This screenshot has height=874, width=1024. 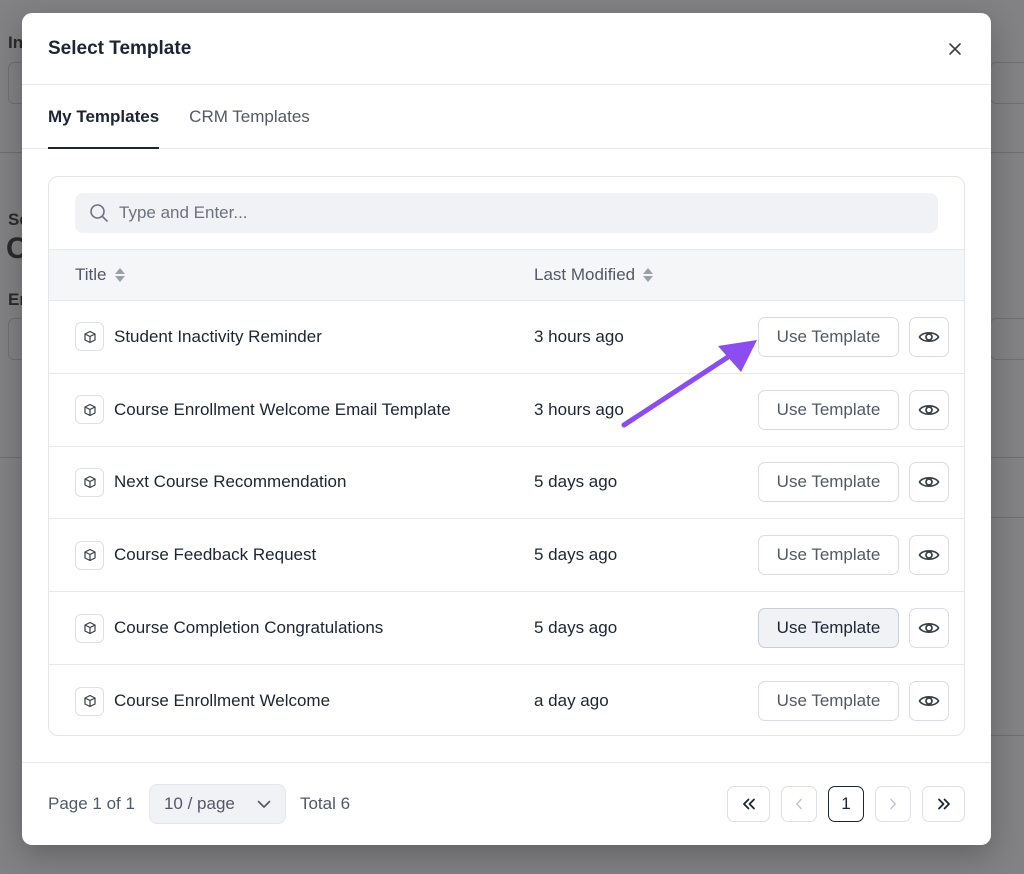 I want to click on first-page-button, so click(x=748, y=804).